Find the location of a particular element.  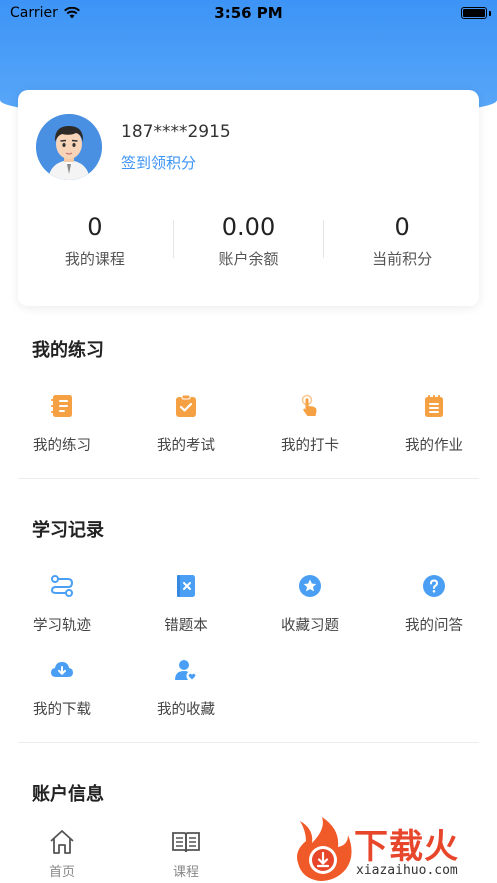

watermark: 下载火 xiazaihuo.com is located at coordinates (394, 849).